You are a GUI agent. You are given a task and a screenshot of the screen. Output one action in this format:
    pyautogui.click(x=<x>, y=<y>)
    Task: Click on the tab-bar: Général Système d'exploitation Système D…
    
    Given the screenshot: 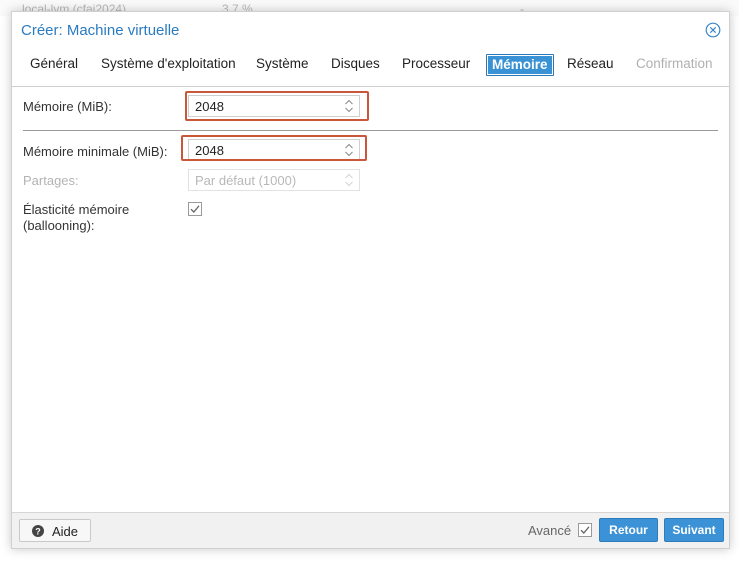 What is the action you would take?
    pyautogui.click(x=370, y=68)
    